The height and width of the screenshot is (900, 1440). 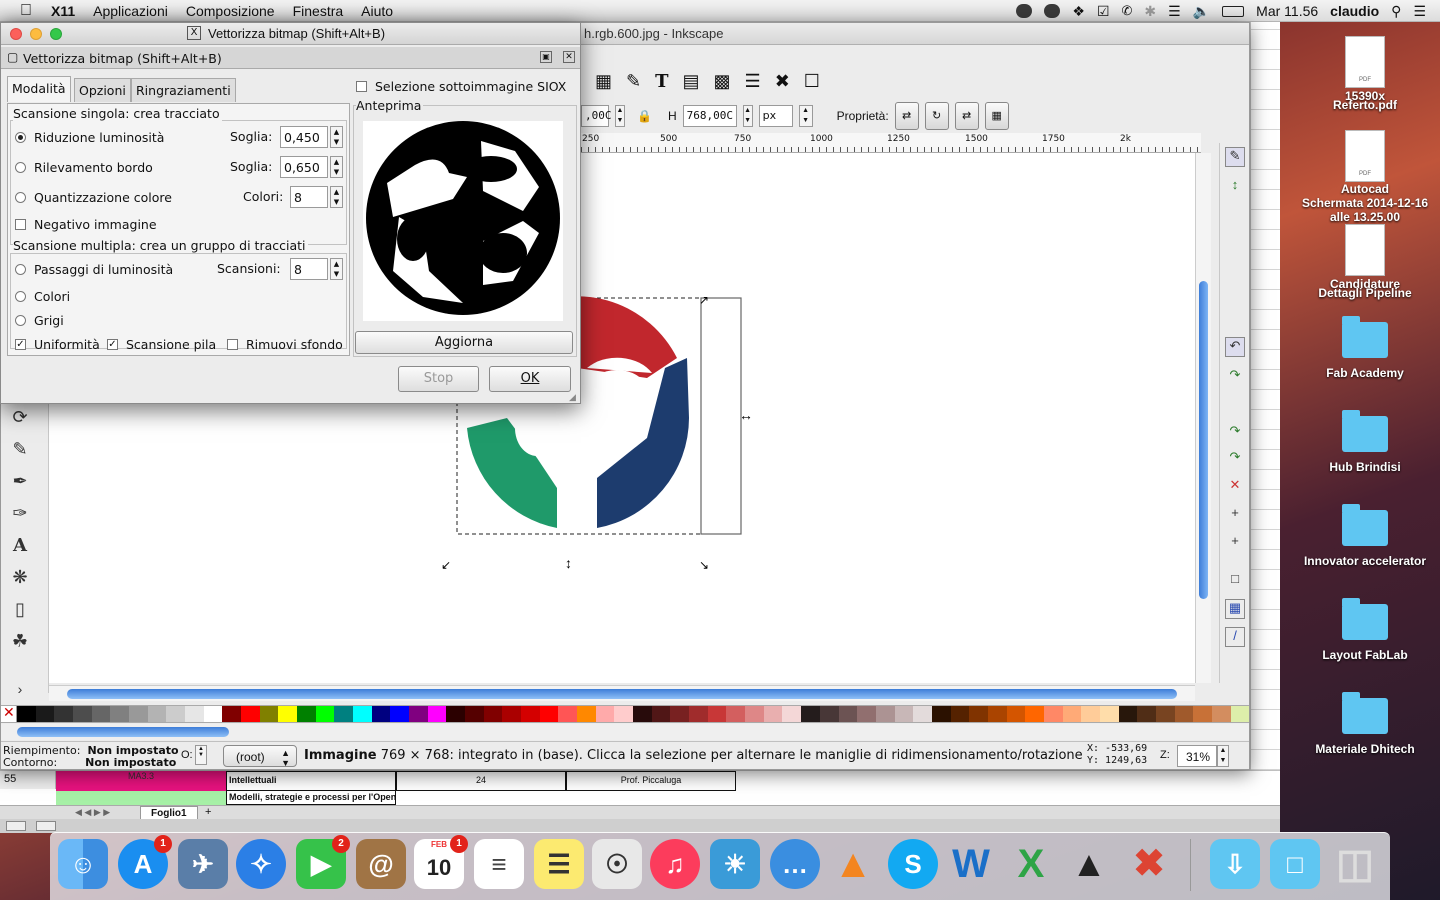 What do you see at coordinates (201, 755) in the screenshot?
I see `opacity-spin: ▲ ▼` at bounding box center [201, 755].